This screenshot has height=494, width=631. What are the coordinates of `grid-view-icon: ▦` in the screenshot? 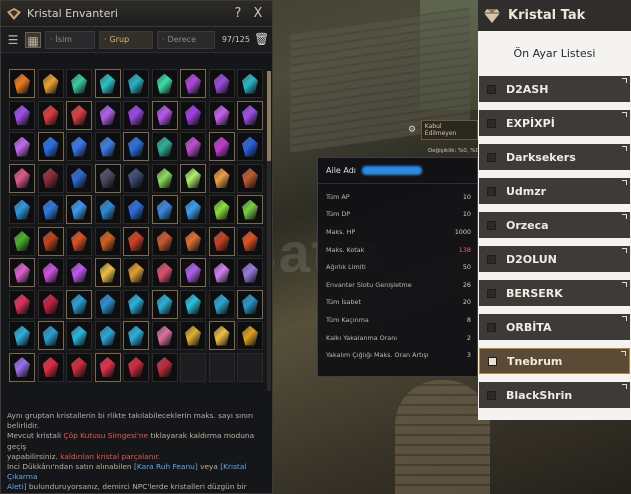 It's located at (33, 39).